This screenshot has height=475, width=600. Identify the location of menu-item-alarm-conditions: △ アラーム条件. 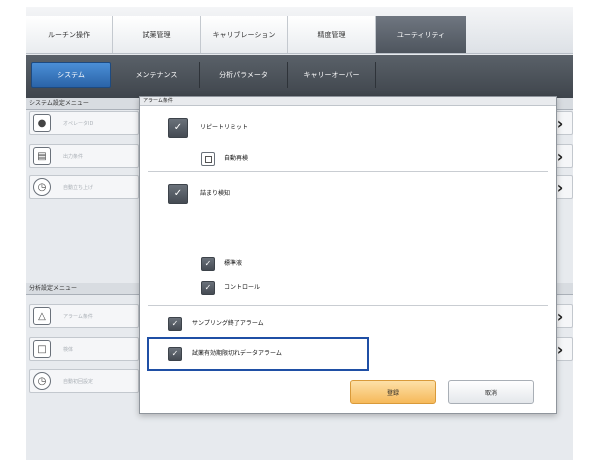
(84, 316).